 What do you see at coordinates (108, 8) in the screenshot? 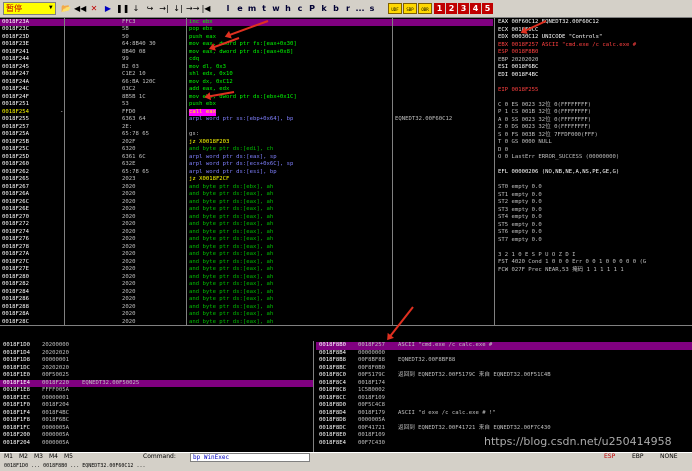
I see `run-icon: ▶` at bounding box center [108, 8].